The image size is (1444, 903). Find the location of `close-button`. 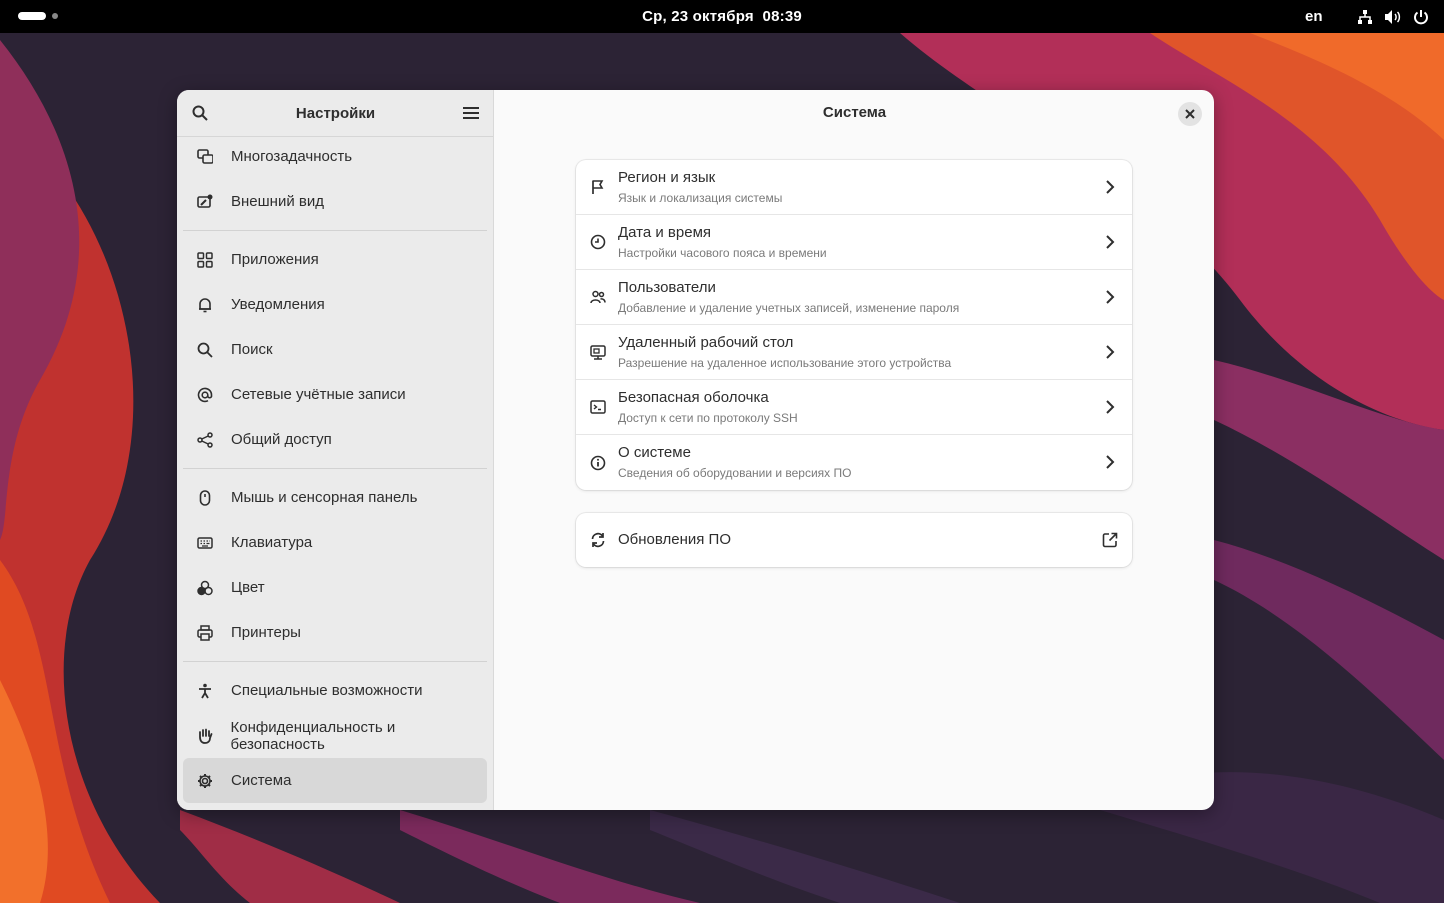

close-button is located at coordinates (1190, 114).